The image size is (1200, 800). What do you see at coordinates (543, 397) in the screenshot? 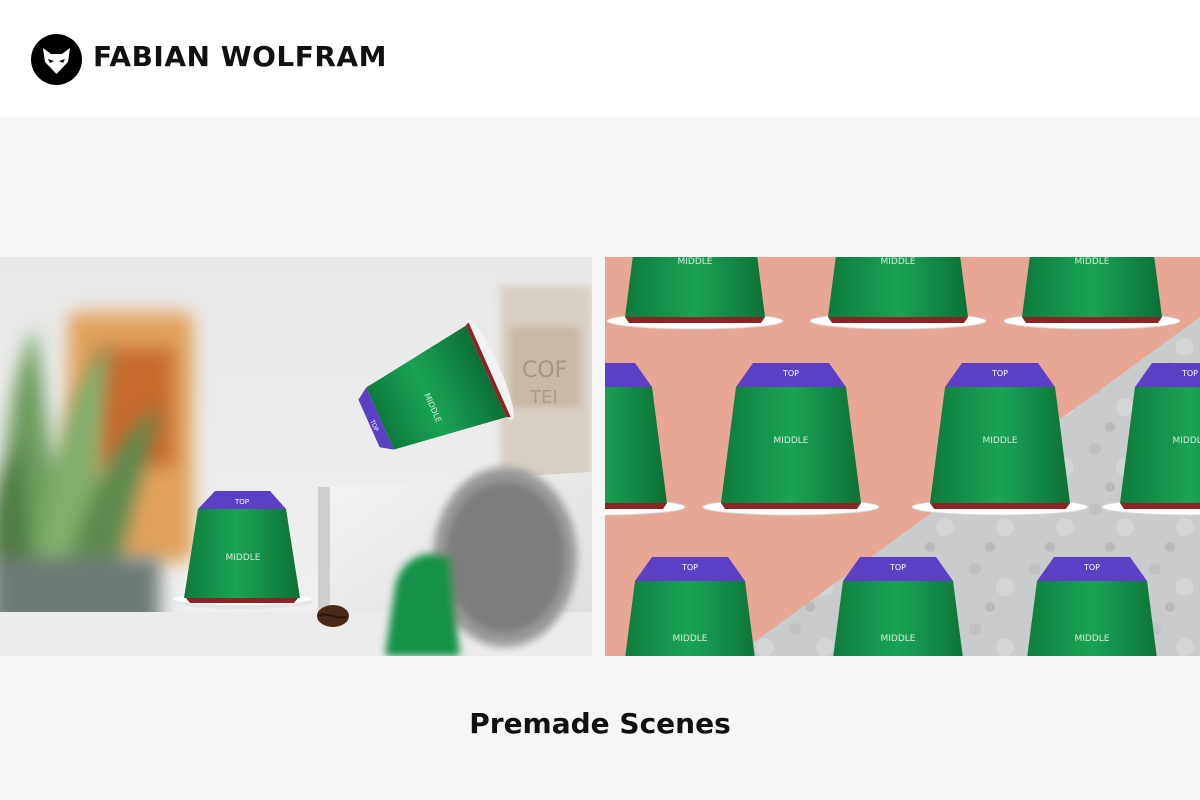
I see `background-box-text-2: TEI` at bounding box center [543, 397].